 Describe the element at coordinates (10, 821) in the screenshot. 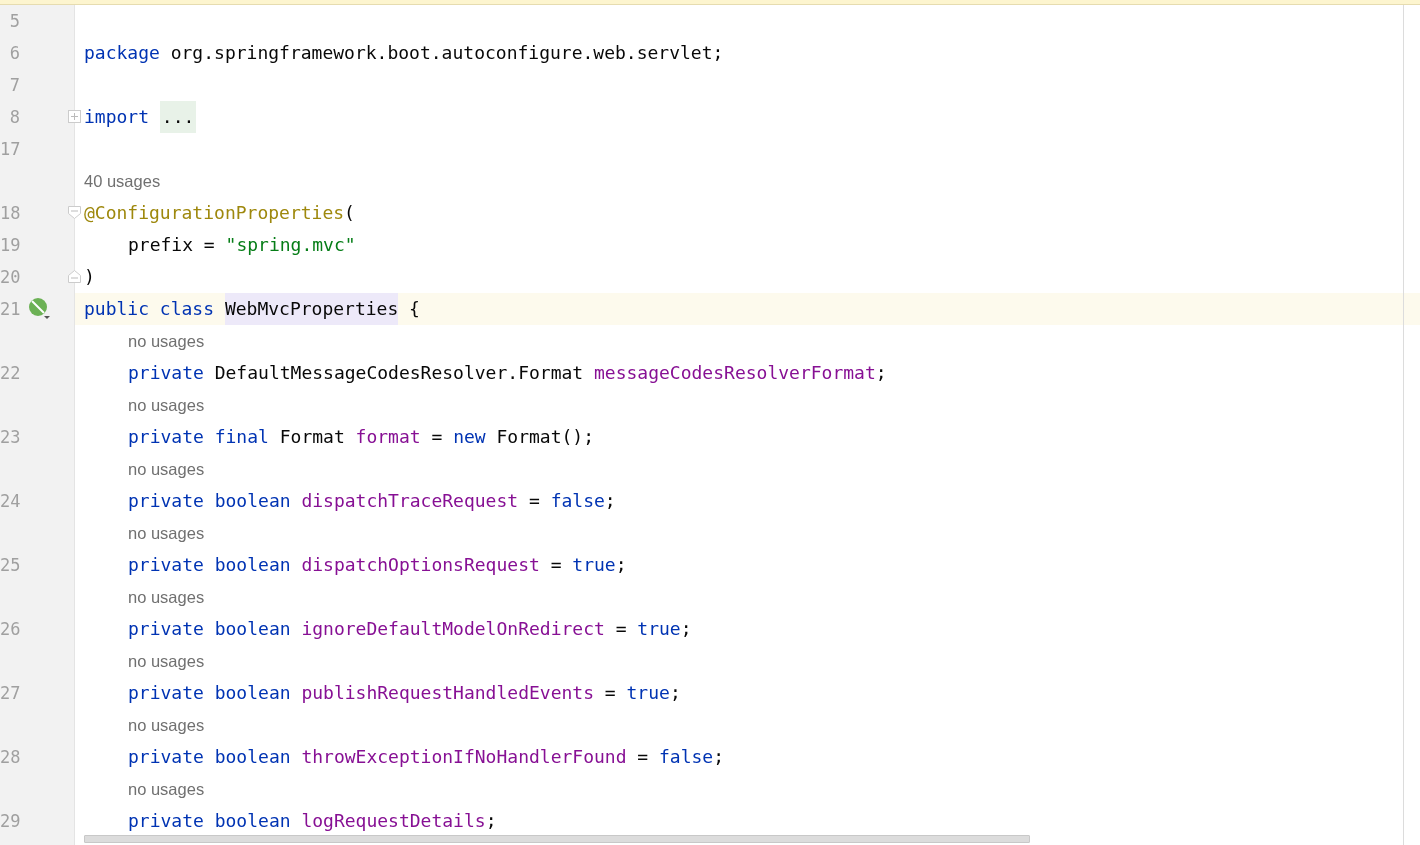

I see `line-number: 29` at that location.